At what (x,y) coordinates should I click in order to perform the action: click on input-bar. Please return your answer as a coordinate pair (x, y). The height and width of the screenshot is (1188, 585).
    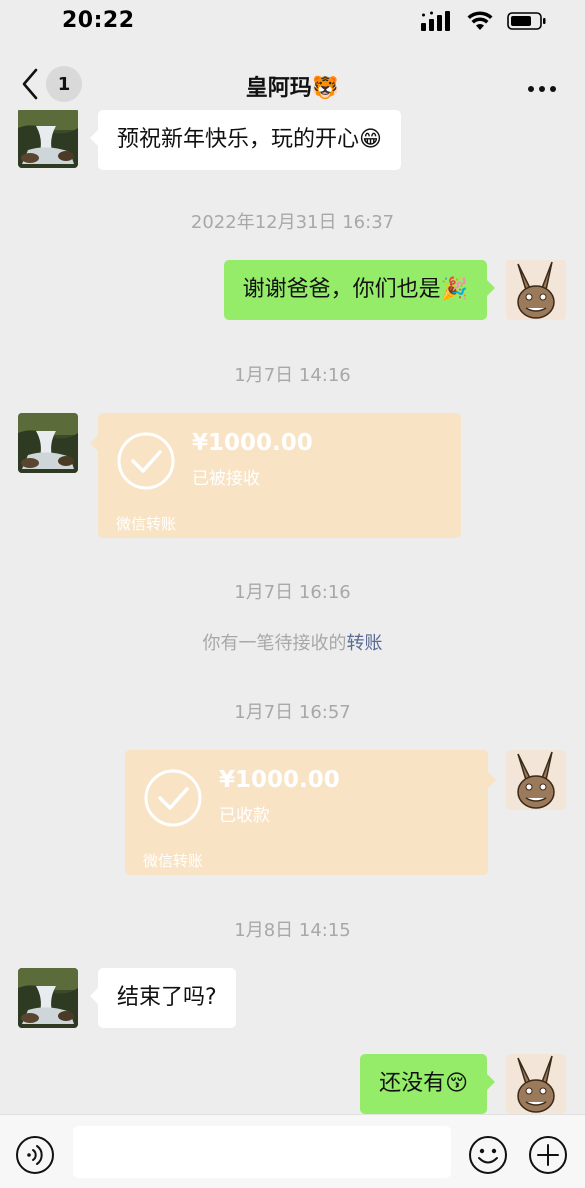
    Looking at the image, I should click on (292, 1151).